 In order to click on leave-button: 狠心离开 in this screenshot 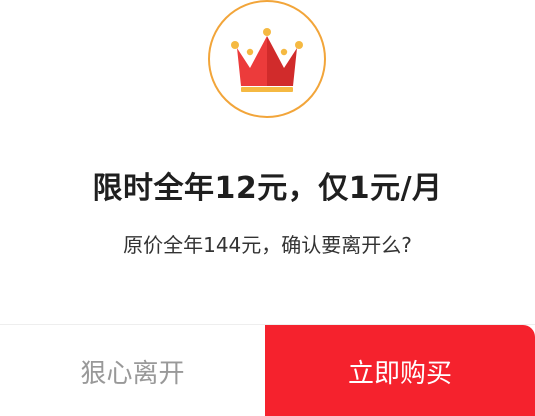, I will do `click(132, 370)`.